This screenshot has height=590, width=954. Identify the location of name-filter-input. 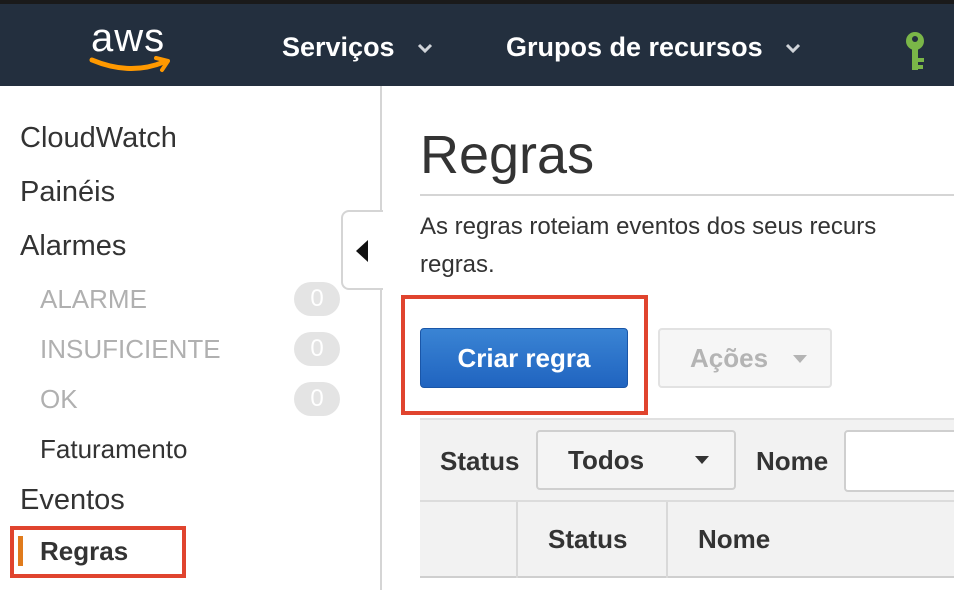
(899, 461).